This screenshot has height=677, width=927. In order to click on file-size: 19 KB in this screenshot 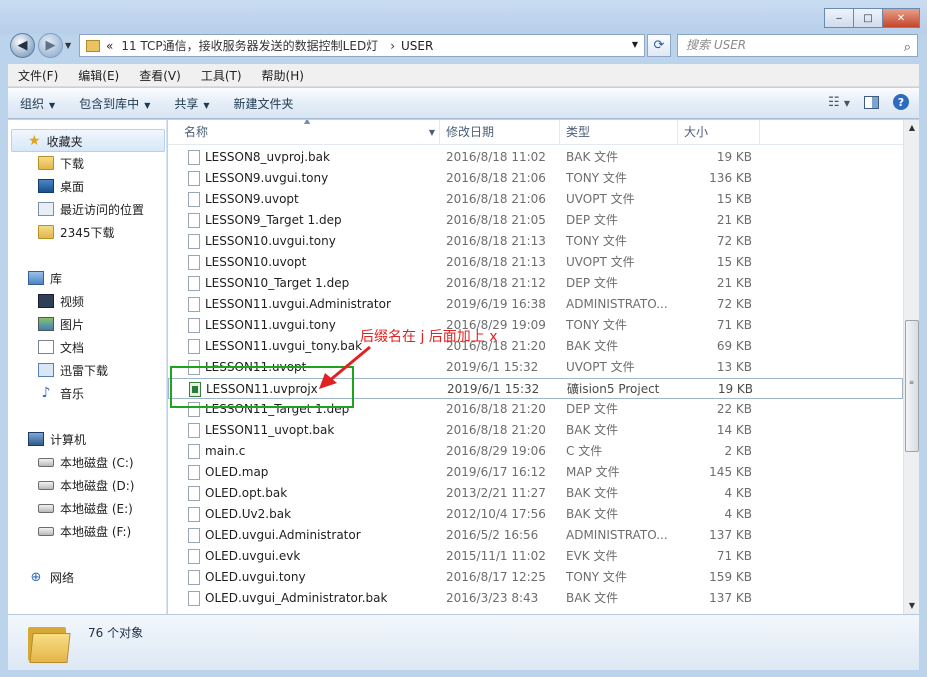, I will do `click(735, 389)`.